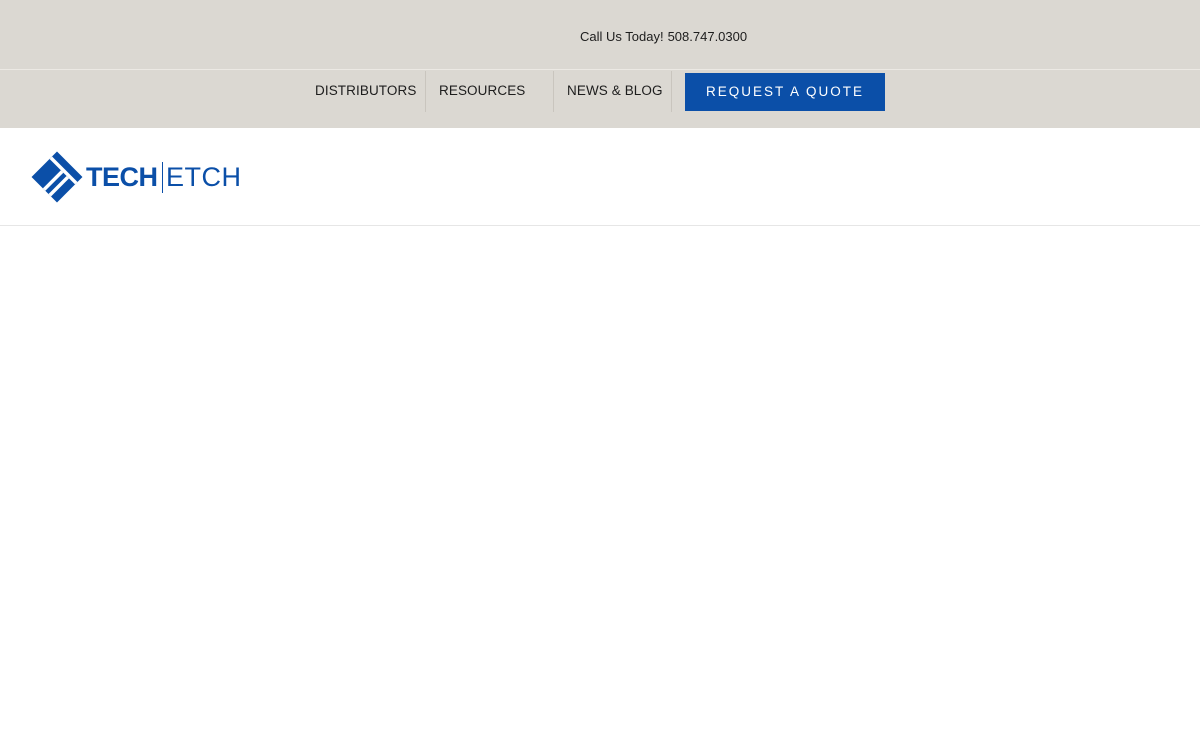  Describe the element at coordinates (622, 36) in the screenshot. I see `call-label: Call Us Today!` at that location.